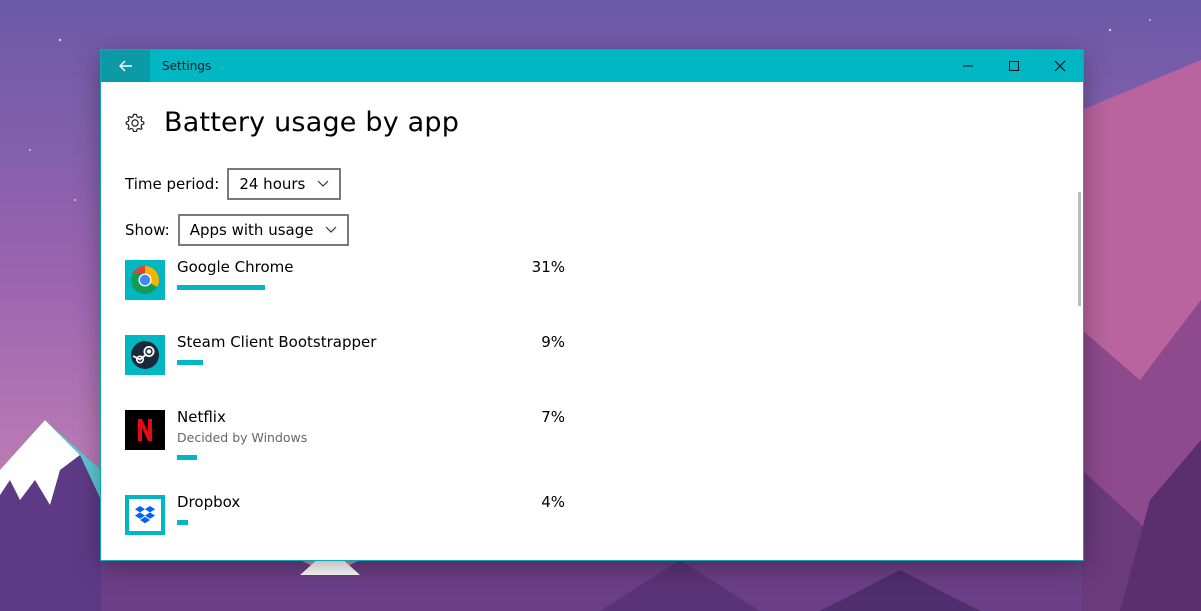  I want to click on netflix-icon, so click(145, 430).